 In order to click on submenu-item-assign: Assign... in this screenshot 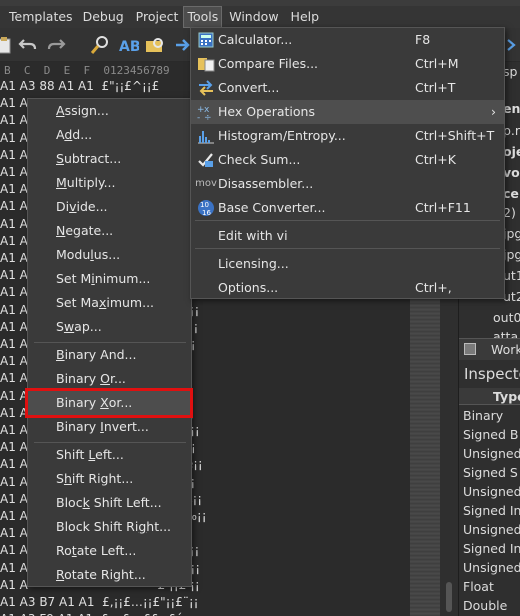, I will do `click(109, 111)`.